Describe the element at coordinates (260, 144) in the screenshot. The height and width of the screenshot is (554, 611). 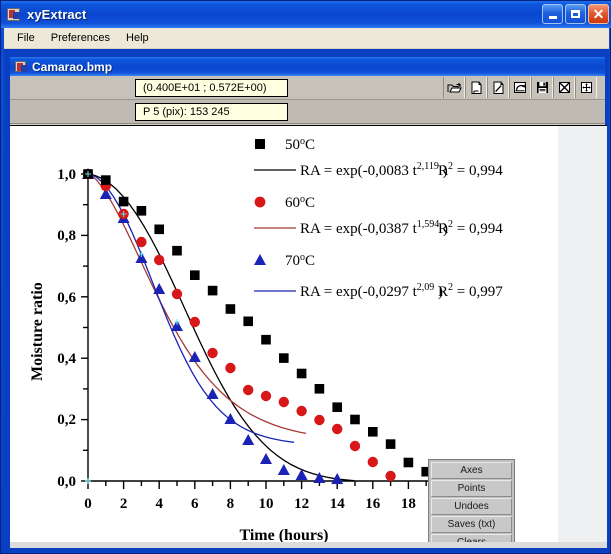
I see `legend-marker-50C` at that location.